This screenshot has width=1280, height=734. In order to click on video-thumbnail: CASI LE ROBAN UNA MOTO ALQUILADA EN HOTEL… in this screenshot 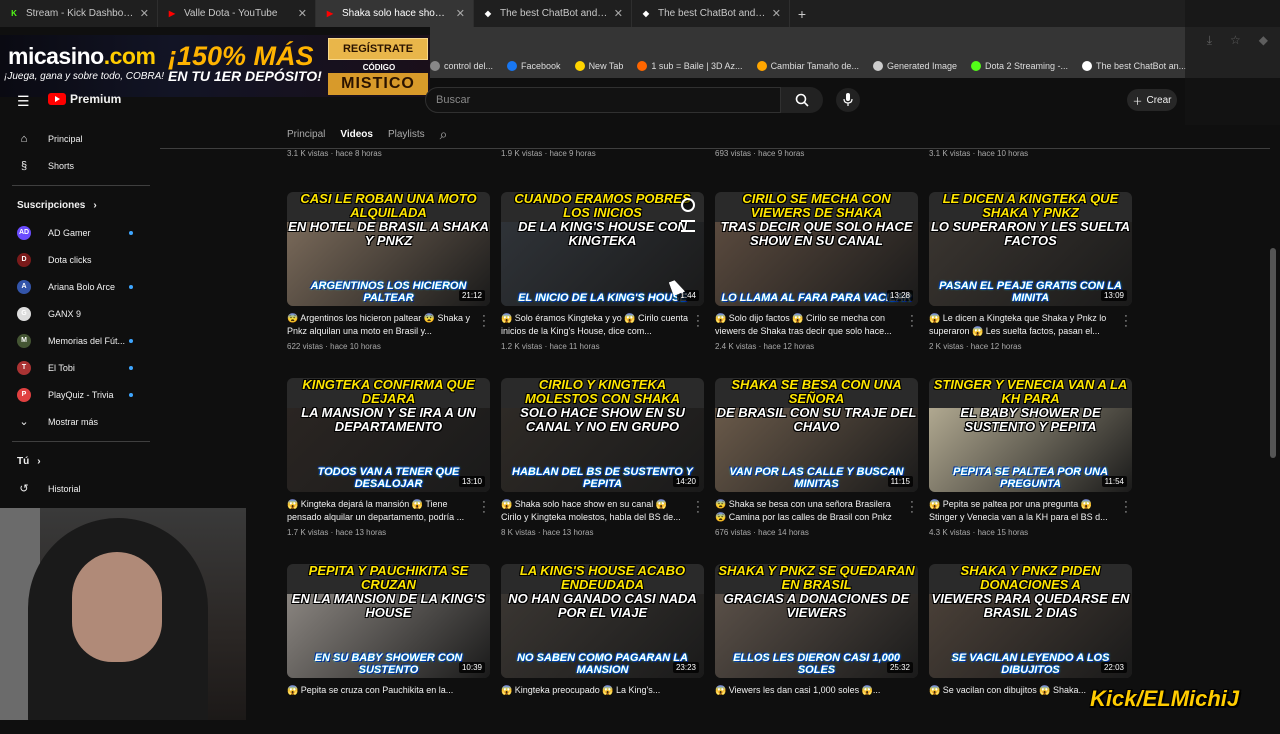, I will do `click(388, 249)`.